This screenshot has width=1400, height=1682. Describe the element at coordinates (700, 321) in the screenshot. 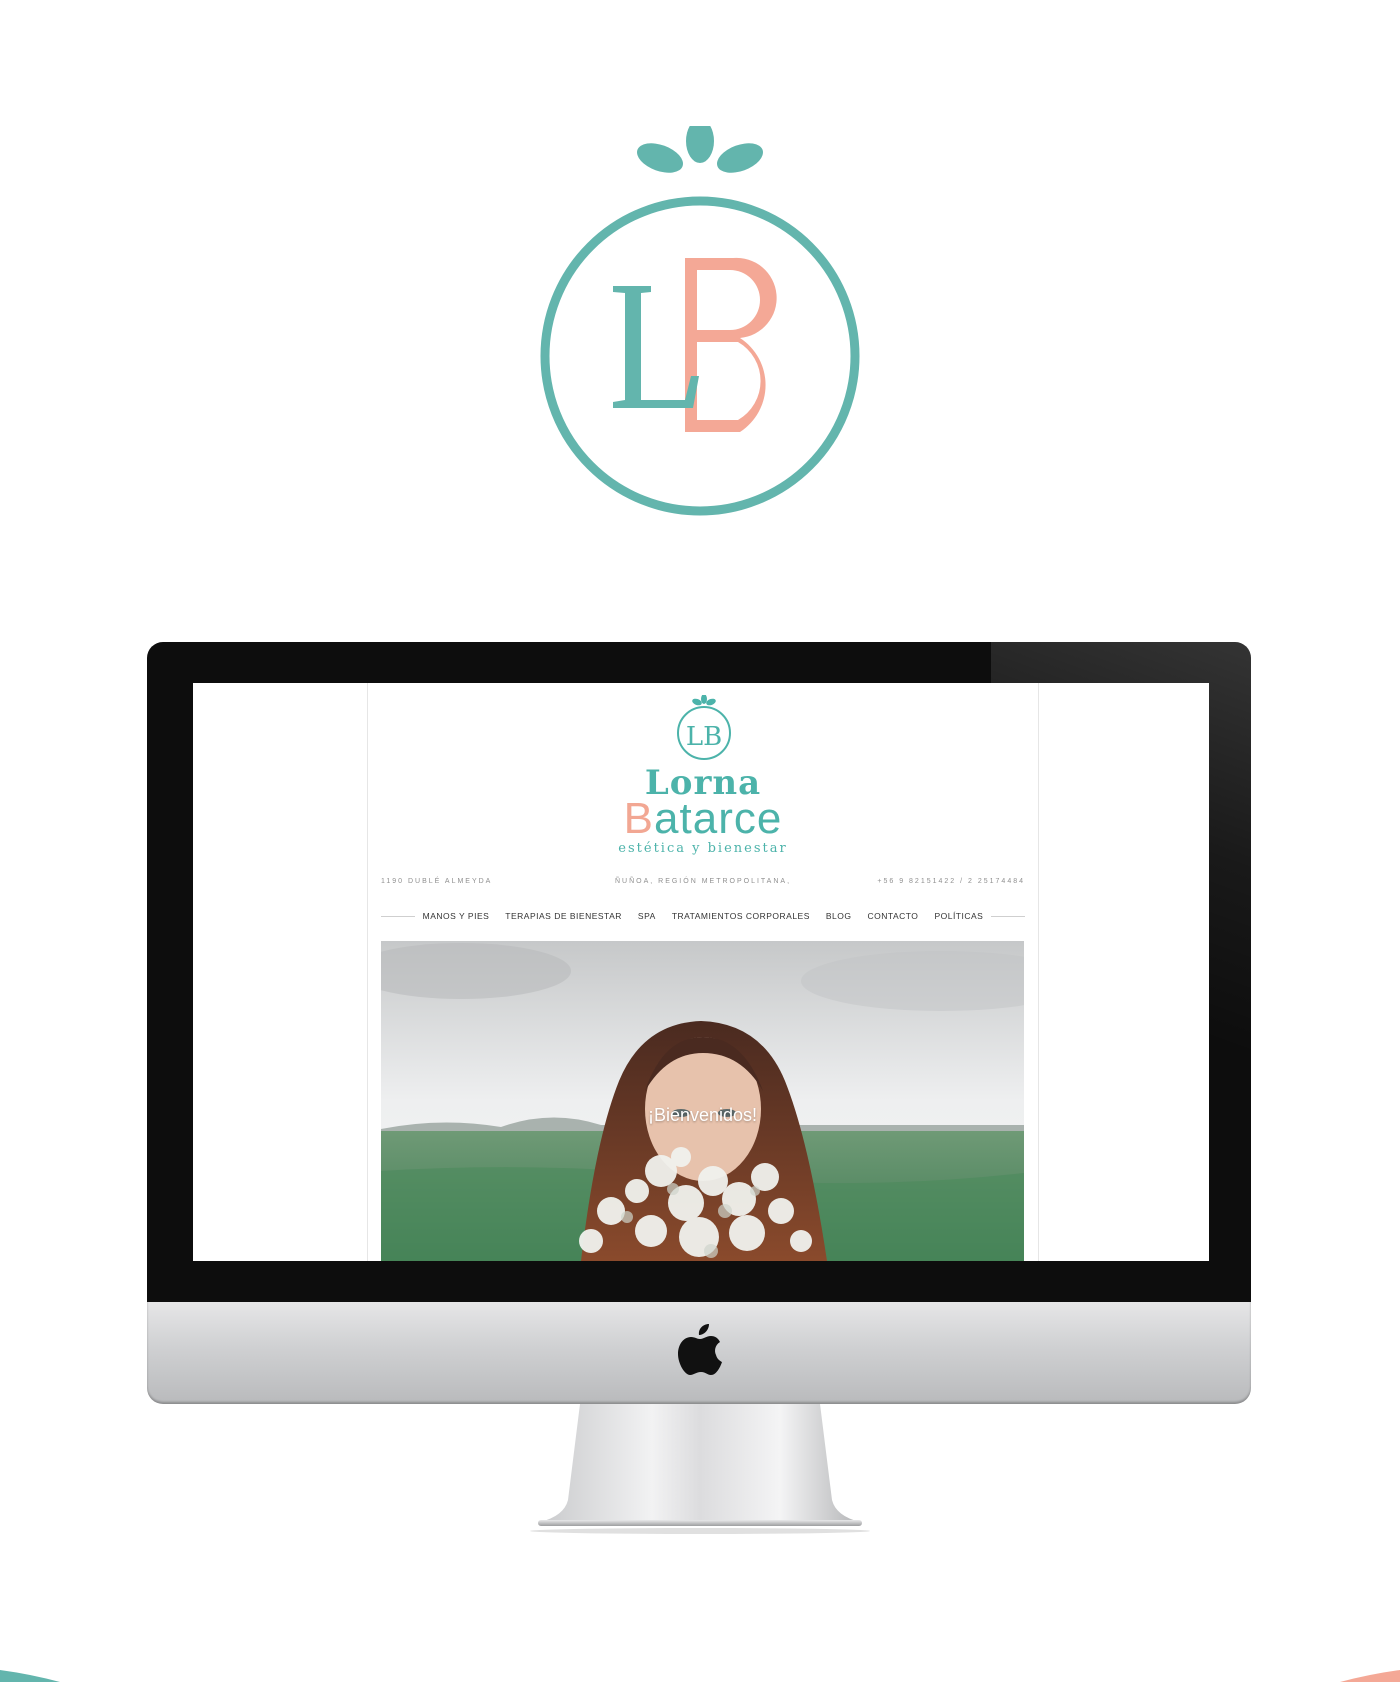

I see `brand-logo` at that location.